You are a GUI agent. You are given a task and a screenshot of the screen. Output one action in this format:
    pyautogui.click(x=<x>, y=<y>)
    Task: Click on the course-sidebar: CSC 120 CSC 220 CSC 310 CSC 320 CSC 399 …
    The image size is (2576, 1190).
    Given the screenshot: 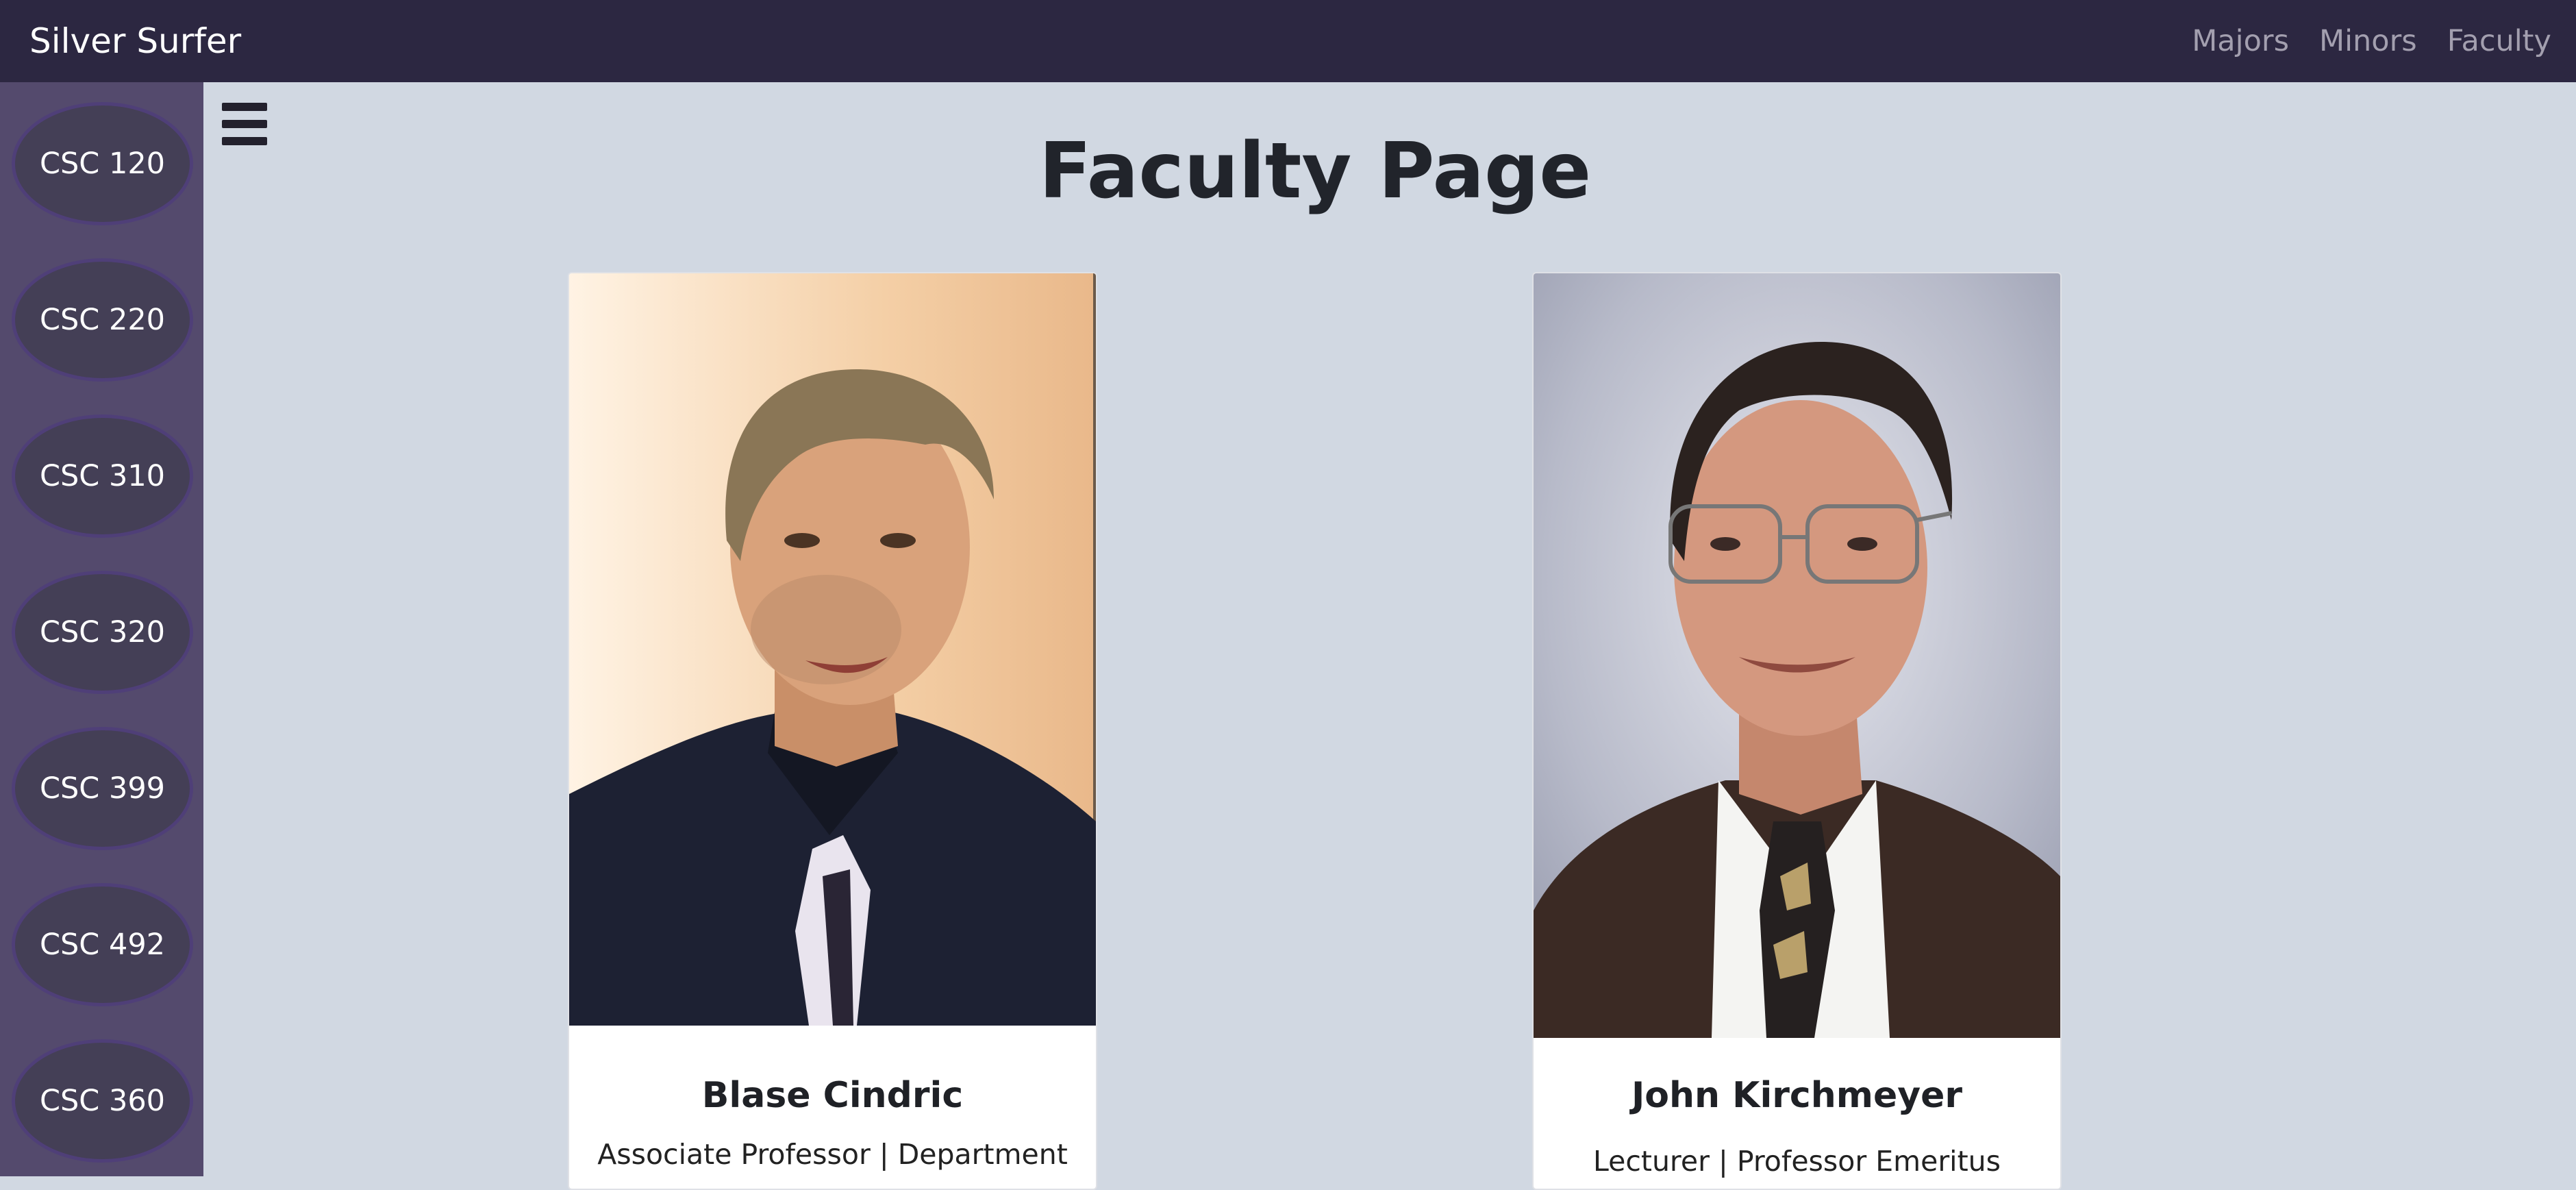 What is the action you would take?
    pyautogui.click(x=101, y=629)
    